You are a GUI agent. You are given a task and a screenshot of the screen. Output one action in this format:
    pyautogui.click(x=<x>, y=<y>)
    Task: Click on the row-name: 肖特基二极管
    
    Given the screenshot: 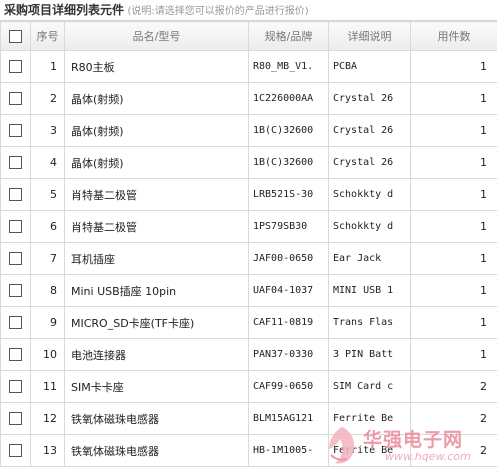 What is the action you would take?
    pyautogui.click(x=156, y=226)
    